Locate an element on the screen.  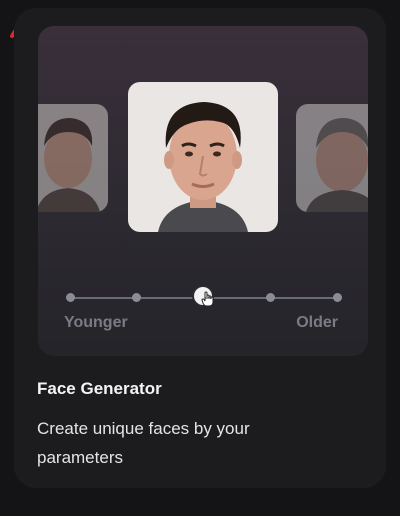
card-title: Face Generator is located at coordinates (99, 388).